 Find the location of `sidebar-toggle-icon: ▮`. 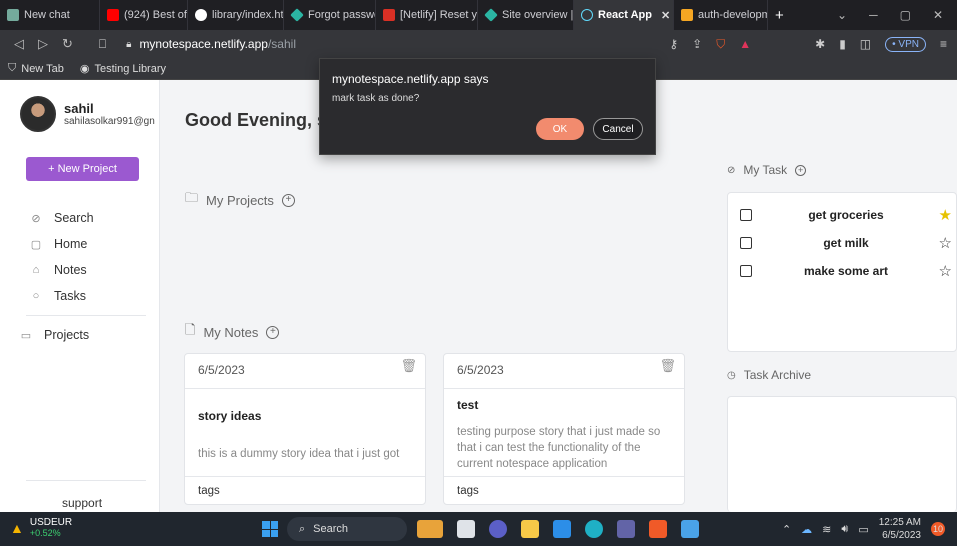

sidebar-toggle-icon: ▮ is located at coordinates (842, 44).